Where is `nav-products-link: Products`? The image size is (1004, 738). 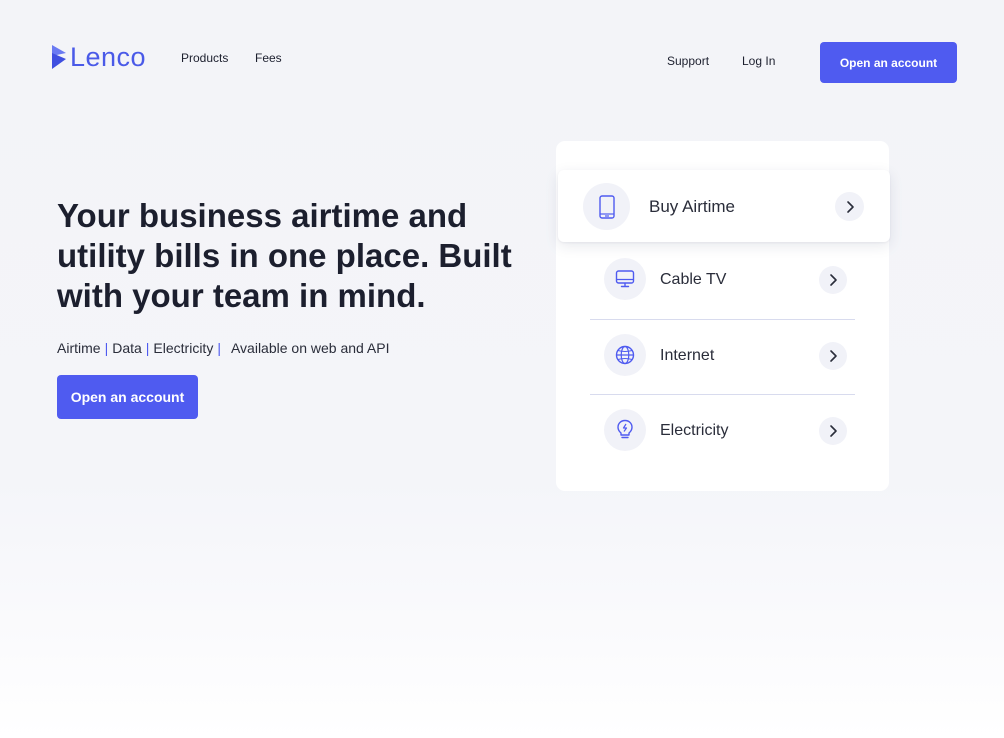 nav-products-link: Products is located at coordinates (204, 58).